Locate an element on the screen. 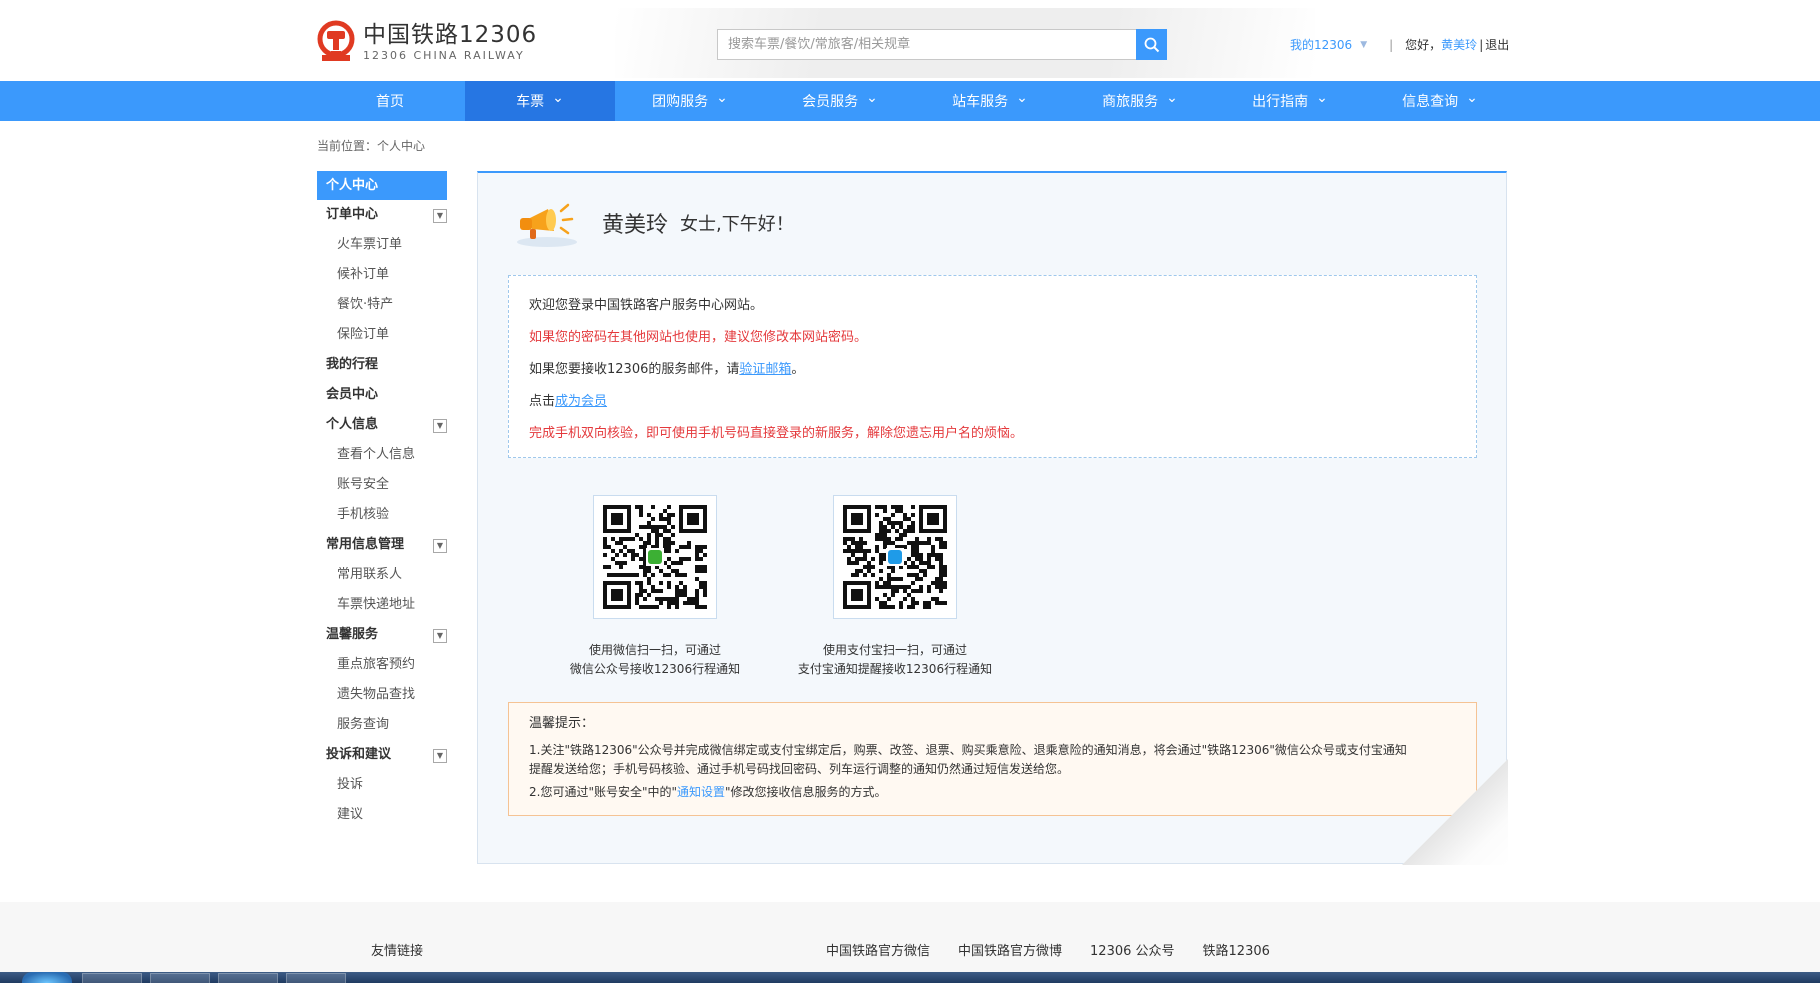 This screenshot has height=983, width=1820. main-nav: 首页 车票 ⌄ 团购服务 ⌄ 会员服务 ⌄ 站车服务 ⌄ 商旅服务 ⌄ 出行指南 ⌄ 信息查询 ⌄ is located at coordinates (910, 101).